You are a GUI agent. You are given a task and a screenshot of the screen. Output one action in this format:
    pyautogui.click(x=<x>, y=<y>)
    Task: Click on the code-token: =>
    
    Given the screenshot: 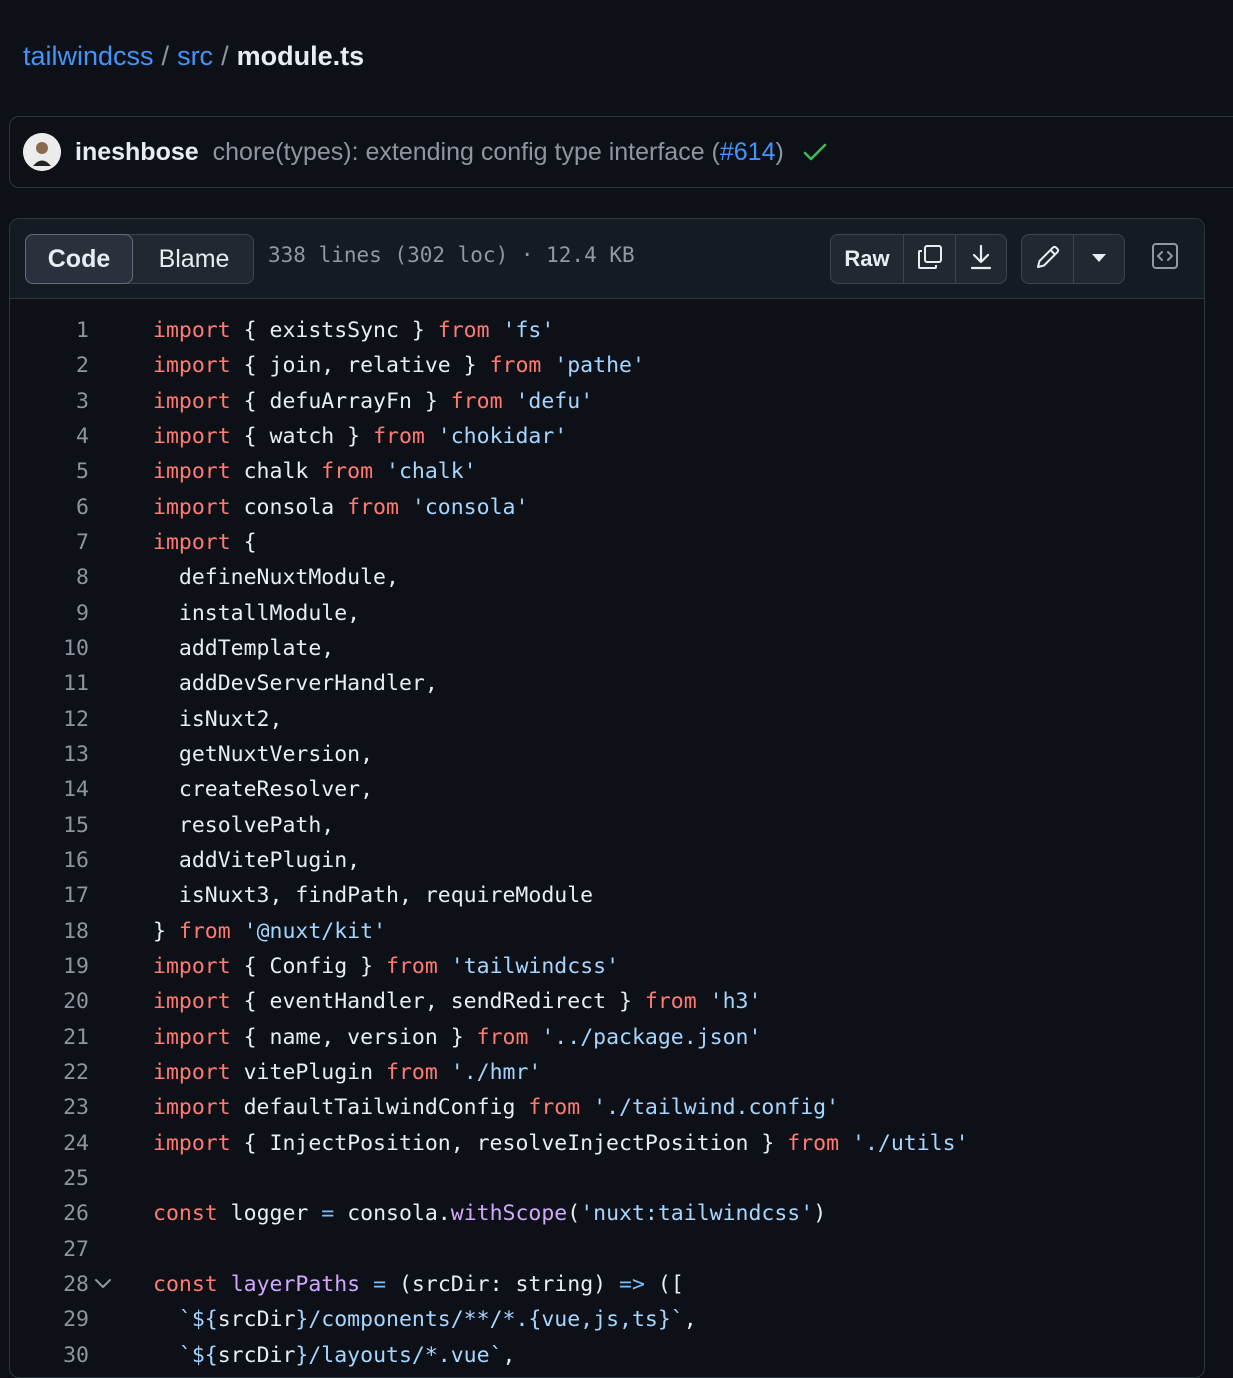 What is the action you would take?
    pyautogui.click(x=632, y=1284)
    